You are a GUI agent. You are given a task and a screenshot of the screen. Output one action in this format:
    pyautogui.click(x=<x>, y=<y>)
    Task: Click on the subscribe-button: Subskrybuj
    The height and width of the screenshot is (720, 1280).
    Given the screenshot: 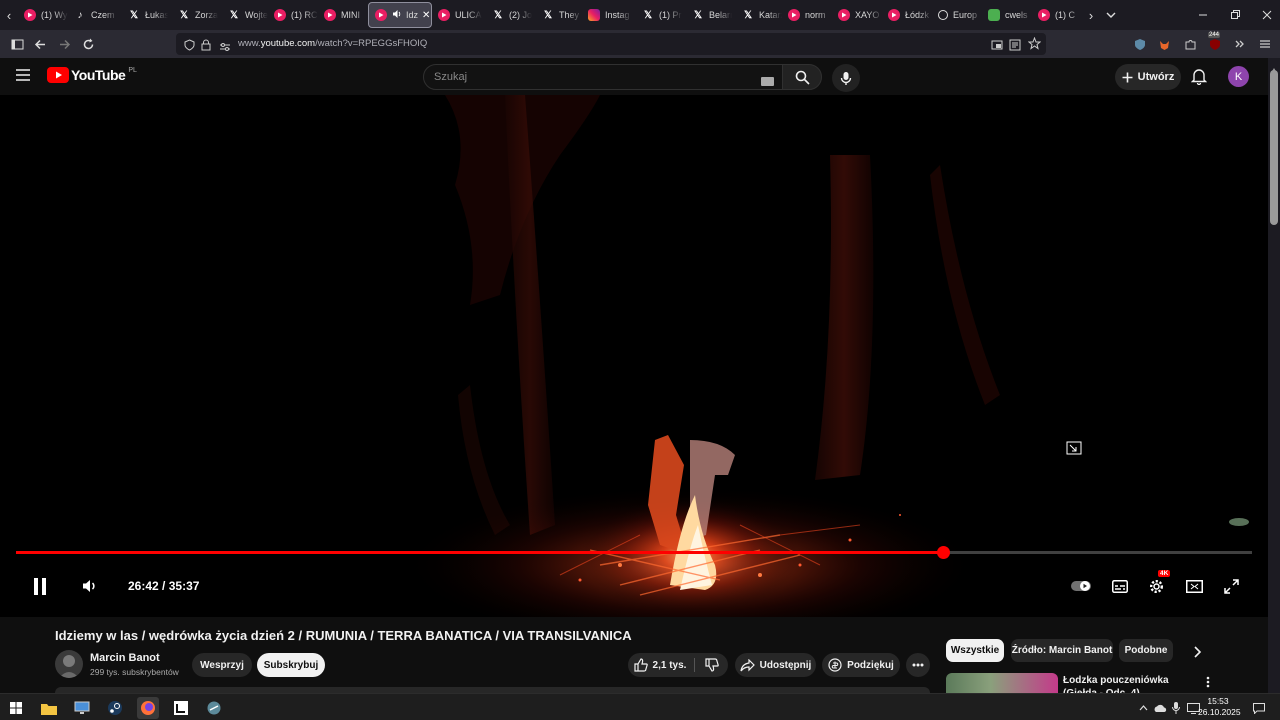 What is the action you would take?
    pyautogui.click(x=291, y=665)
    